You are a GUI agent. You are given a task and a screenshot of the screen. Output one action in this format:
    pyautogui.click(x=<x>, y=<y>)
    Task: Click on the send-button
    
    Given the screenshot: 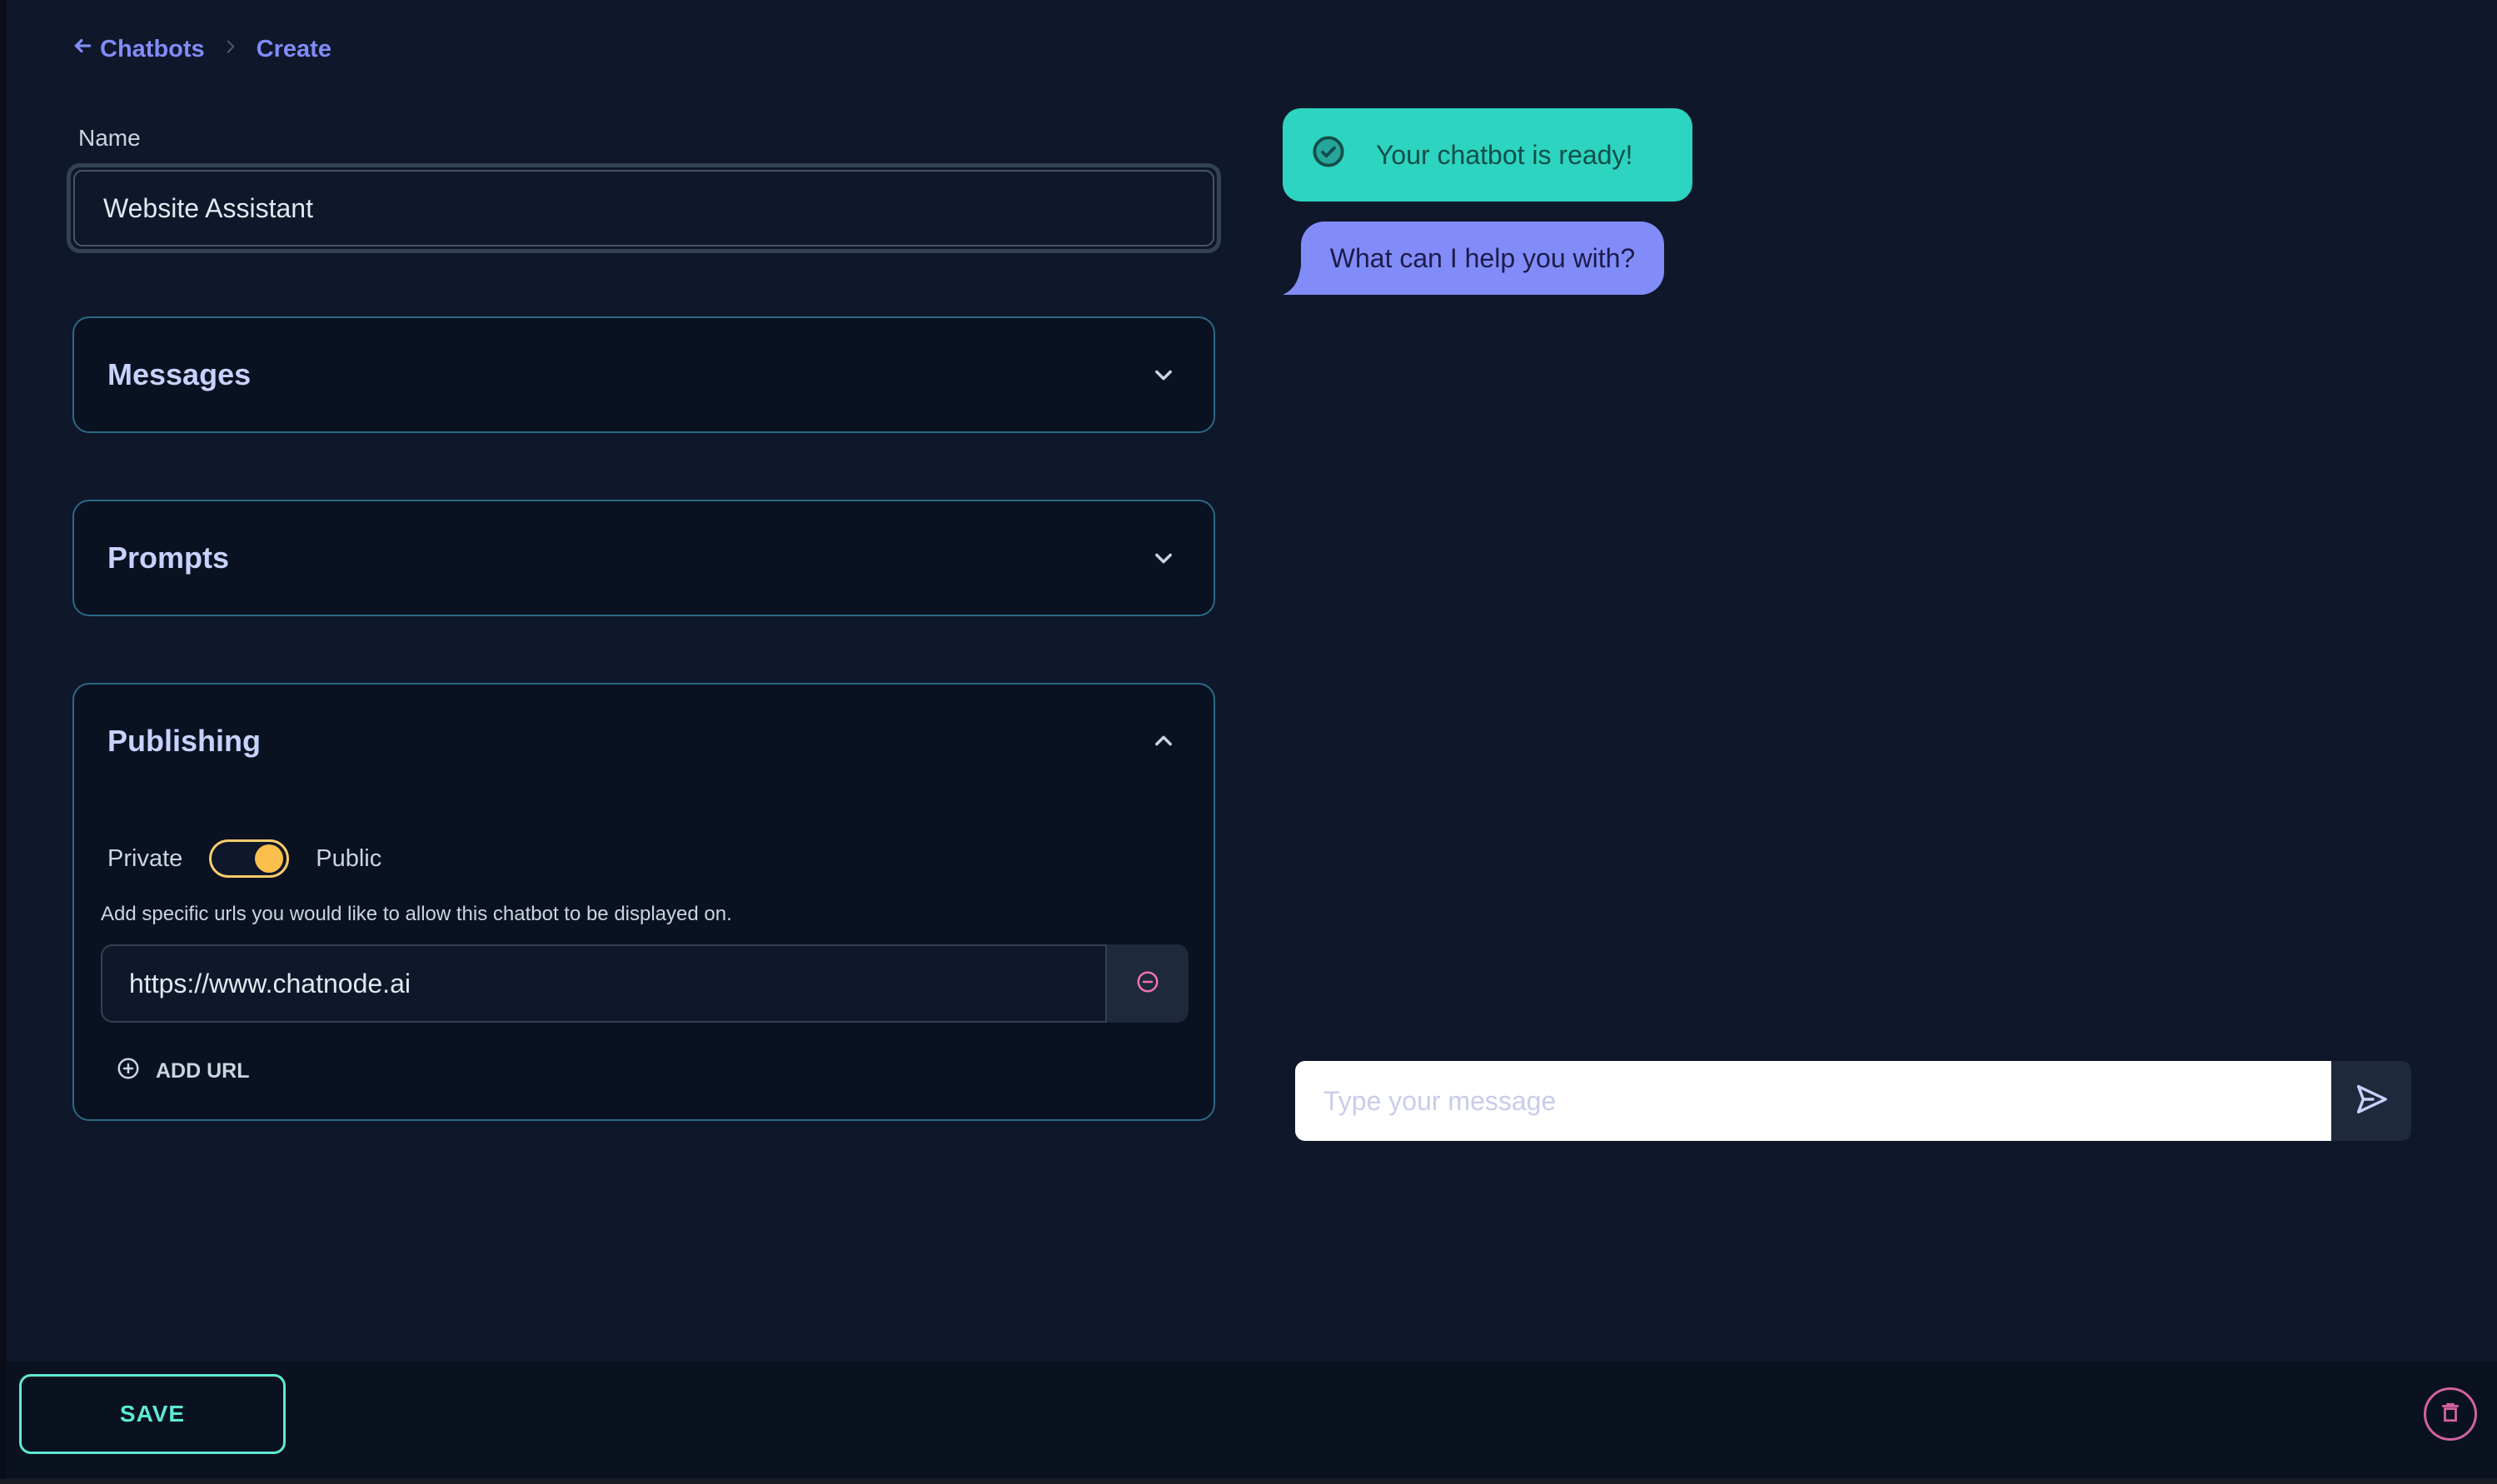 What is the action you would take?
    pyautogui.click(x=2371, y=1101)
    